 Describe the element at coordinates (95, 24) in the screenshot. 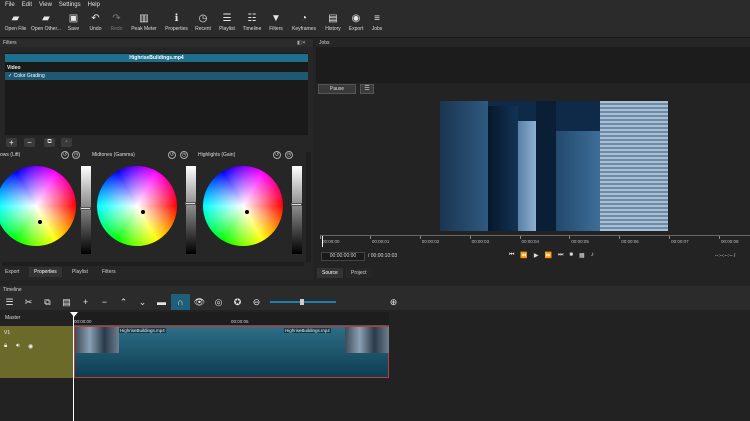

I see `toolbar-undo-button: ↶ Undo` at that location.